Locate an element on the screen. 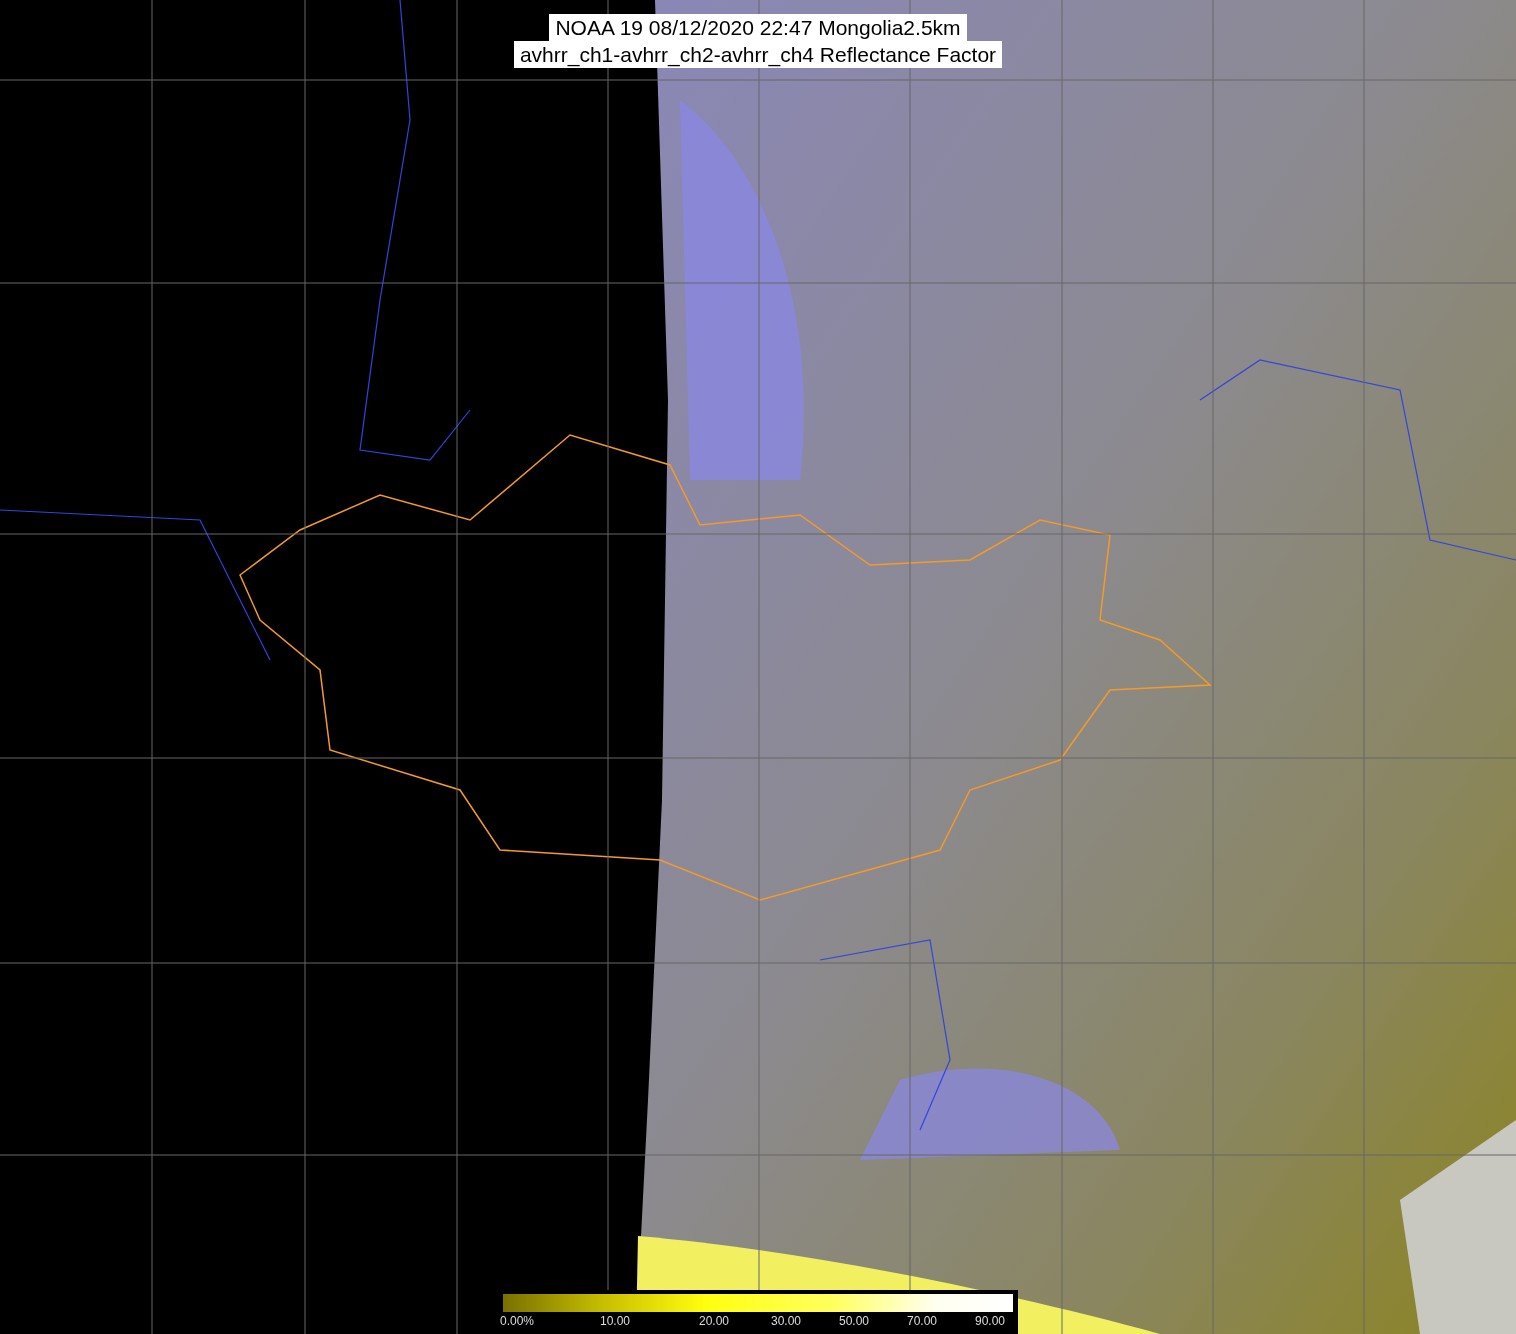  colorbar-label: 0.00% is located at coordinates (517, 1321).